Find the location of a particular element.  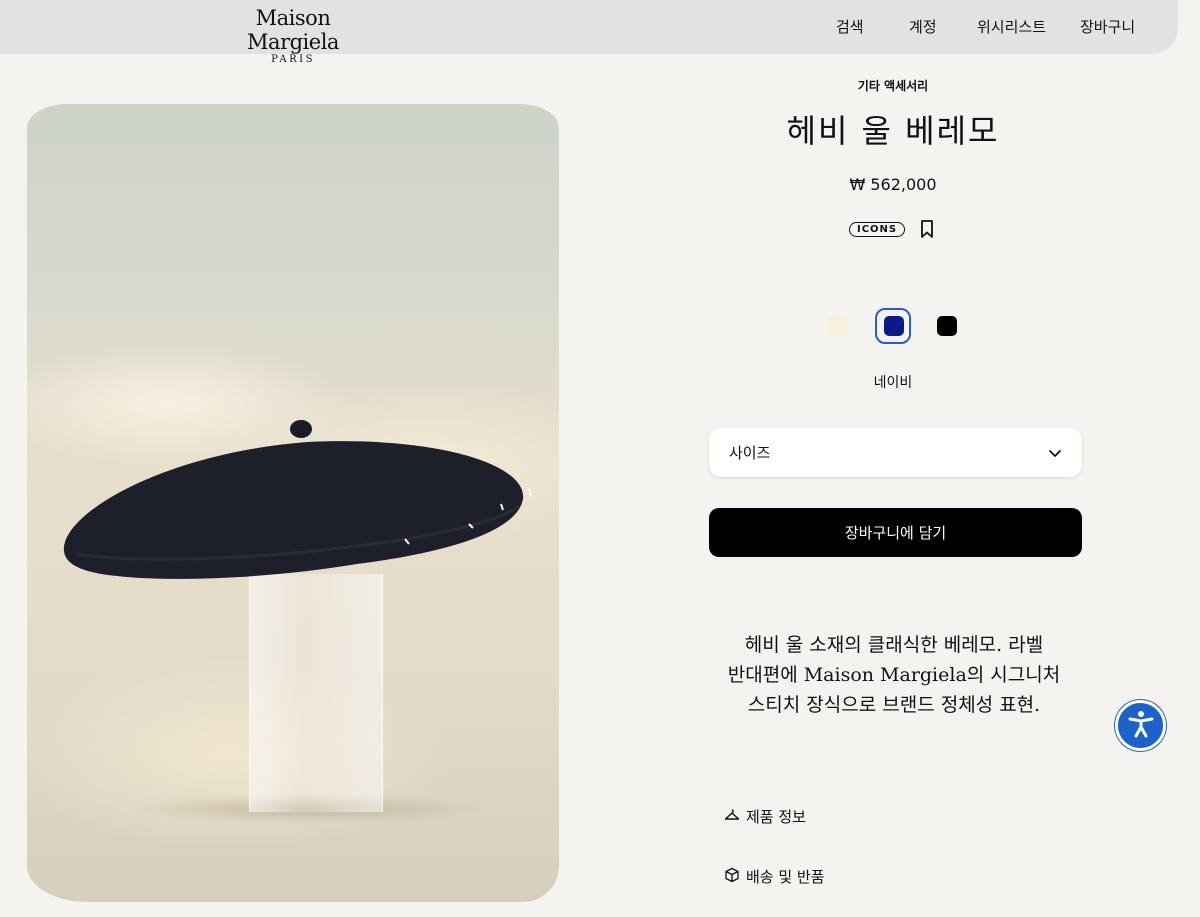

swatch-navy is located at coordinates (894, 326).